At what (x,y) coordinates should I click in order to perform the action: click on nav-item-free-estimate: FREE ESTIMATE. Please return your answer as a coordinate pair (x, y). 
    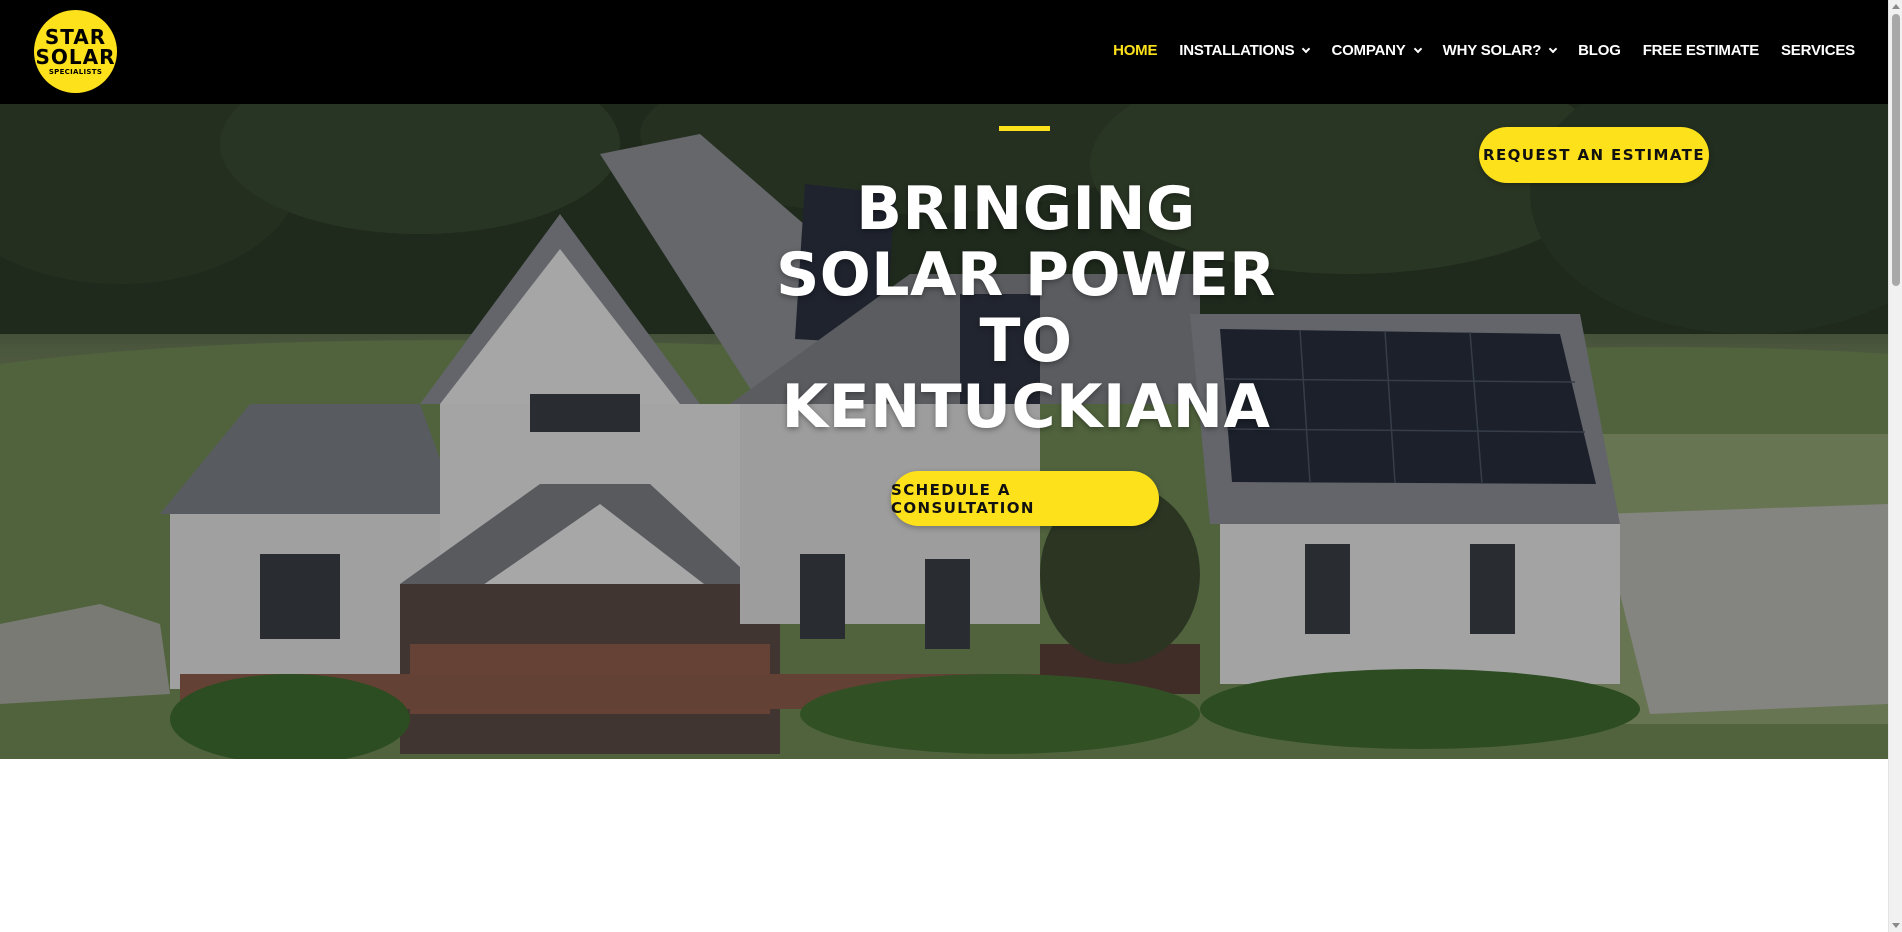
    Looking at the image, I should click on (1701, 50).